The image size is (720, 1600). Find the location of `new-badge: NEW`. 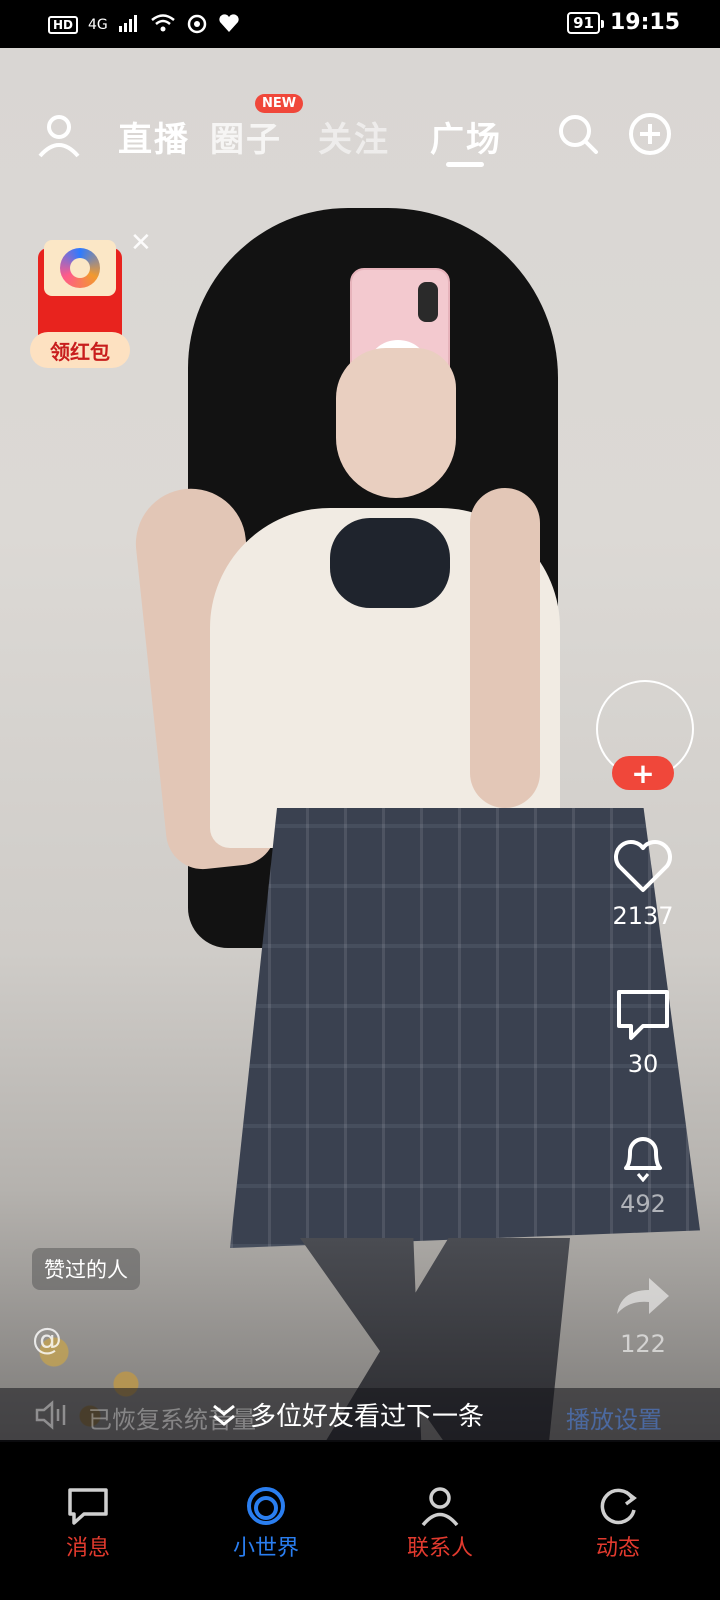

new-badge: NEW is located at coordinates (279, 103).